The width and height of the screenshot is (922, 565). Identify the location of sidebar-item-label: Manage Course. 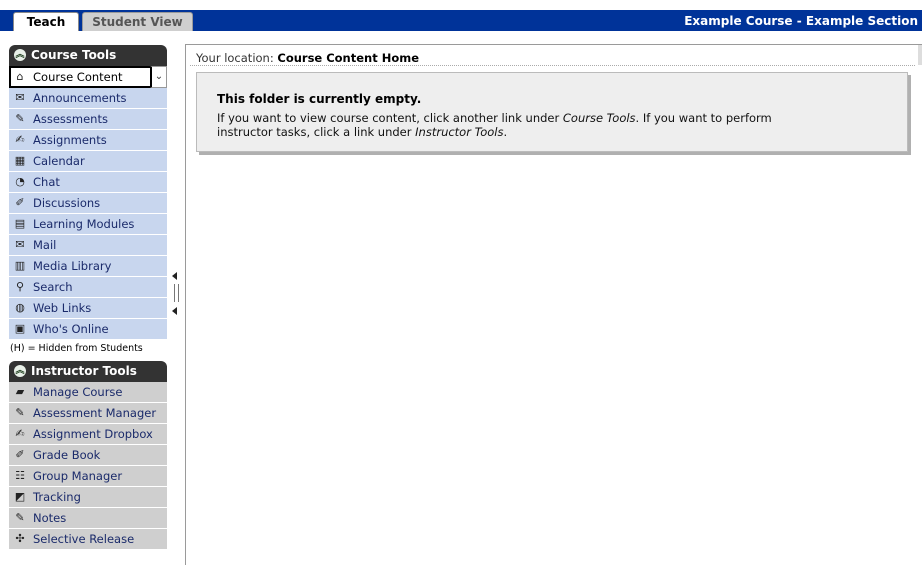
(78, 392).